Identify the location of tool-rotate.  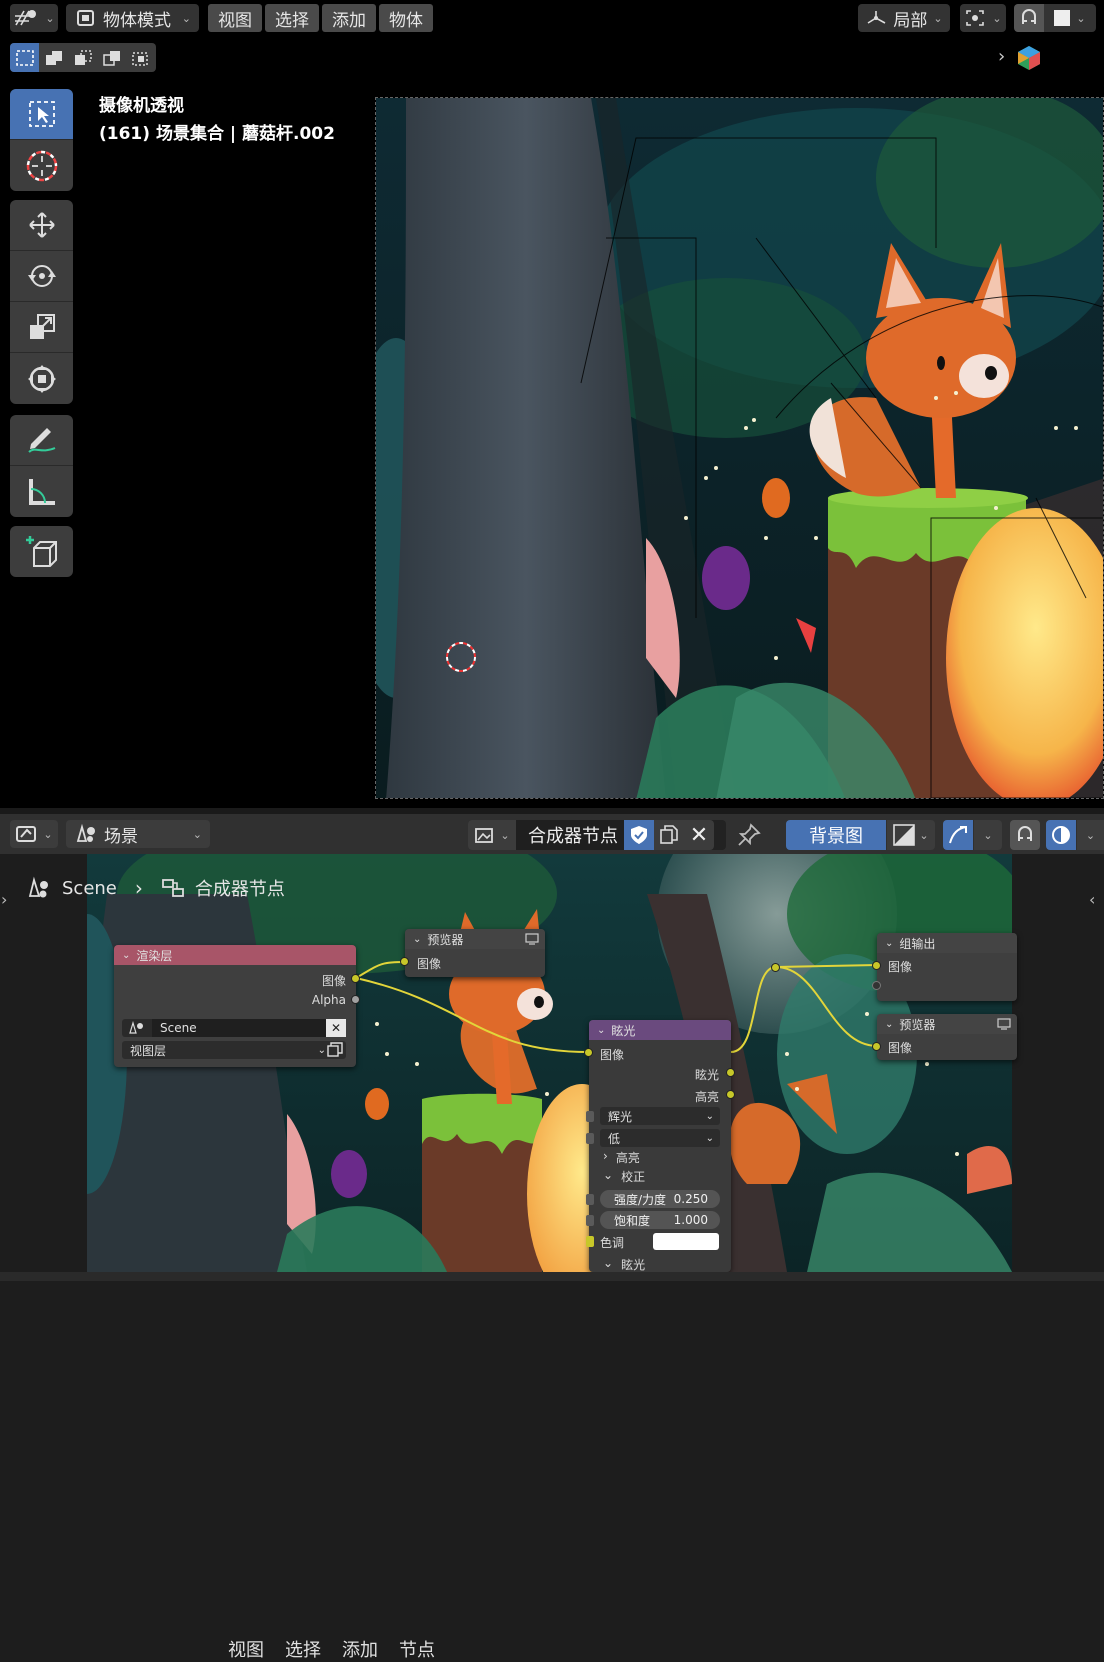
(41, 276).